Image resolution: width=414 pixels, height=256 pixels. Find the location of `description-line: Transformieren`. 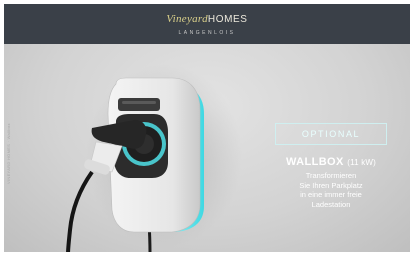

description-line: Transformieren is located at coordinates (331, 175).